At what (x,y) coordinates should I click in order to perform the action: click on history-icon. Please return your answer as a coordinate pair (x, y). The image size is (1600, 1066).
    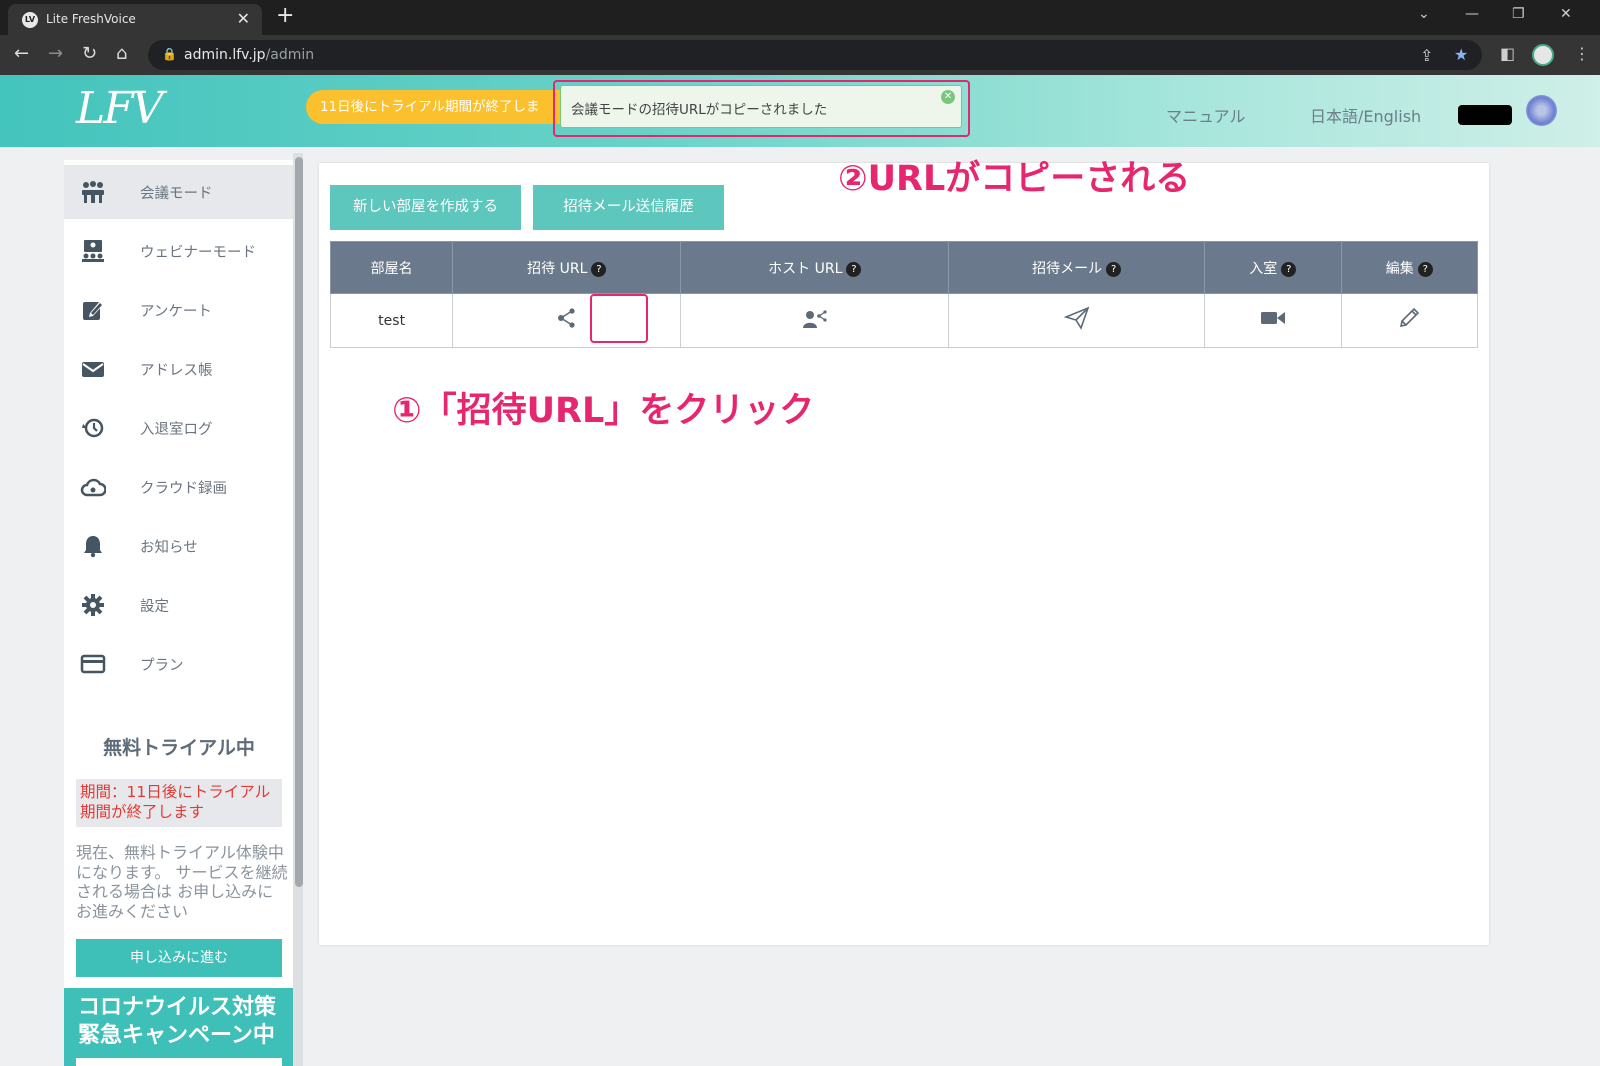
    Looking at the image, I should click on (93, 428).